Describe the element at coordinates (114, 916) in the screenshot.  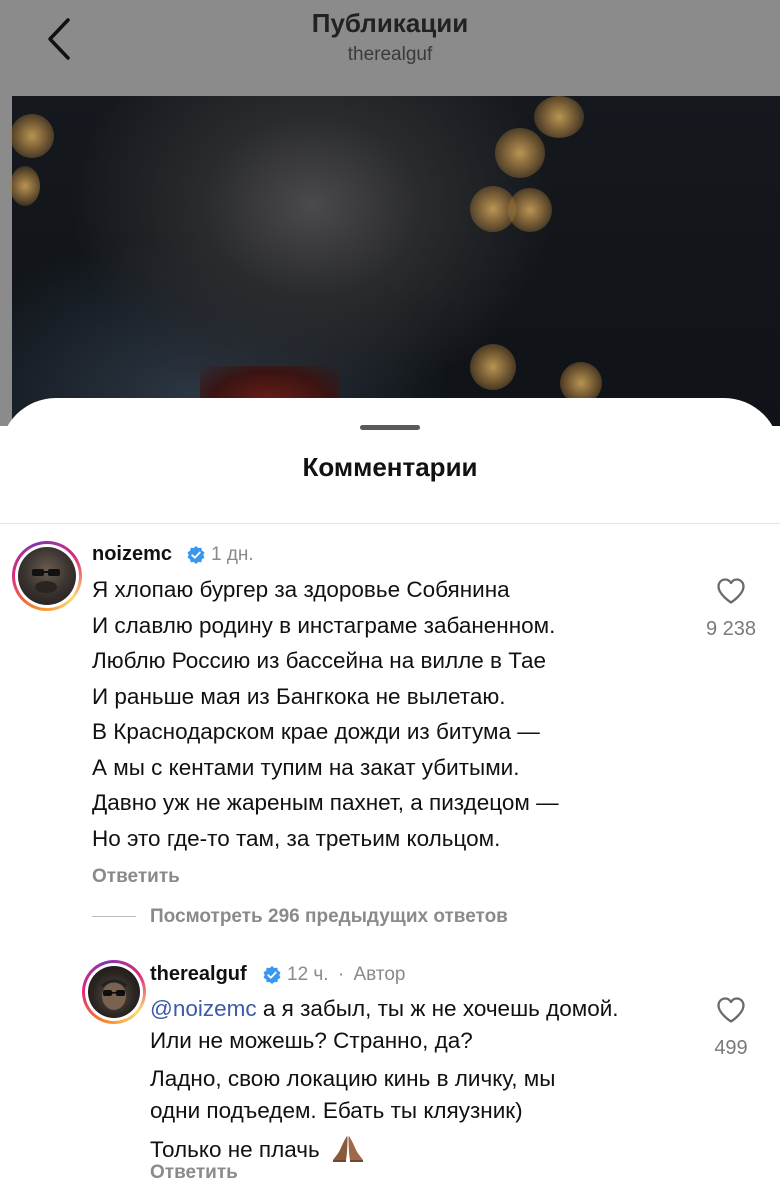
I see `replies-divider` at that location.